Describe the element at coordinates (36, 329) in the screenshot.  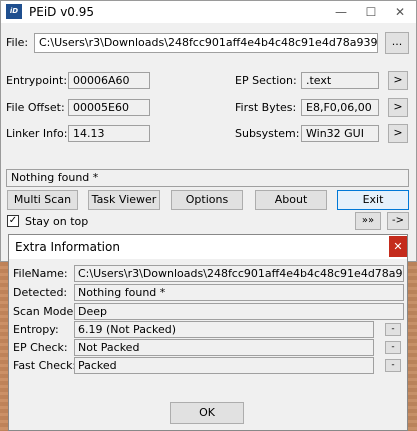
I see `entropy-label: Entropy:` at that location.